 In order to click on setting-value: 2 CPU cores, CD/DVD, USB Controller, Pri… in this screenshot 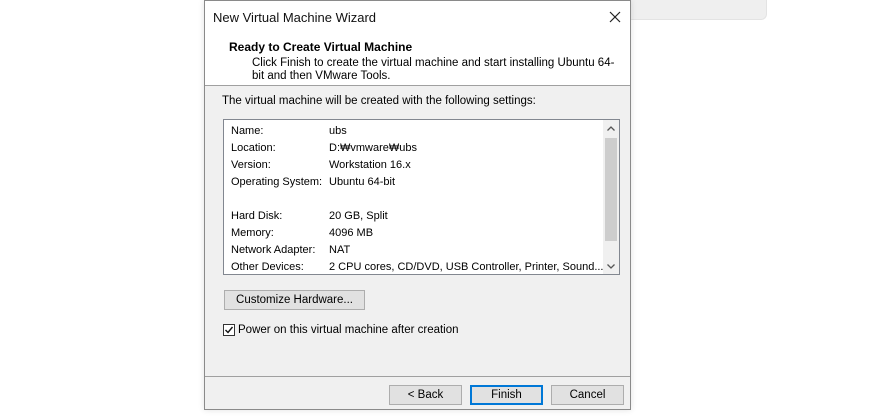, I will do `click(466, 267)`.